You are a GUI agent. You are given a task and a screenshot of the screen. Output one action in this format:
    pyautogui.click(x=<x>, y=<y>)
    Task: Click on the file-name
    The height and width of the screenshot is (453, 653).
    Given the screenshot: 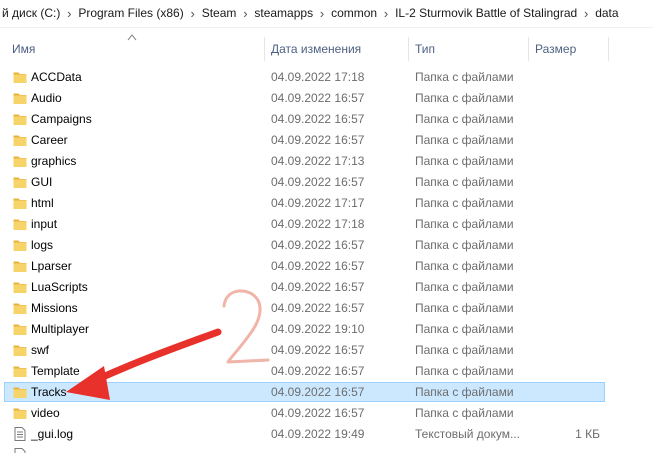 What is the action you would take?
    pyautogui.click(x=146, y=449)
    